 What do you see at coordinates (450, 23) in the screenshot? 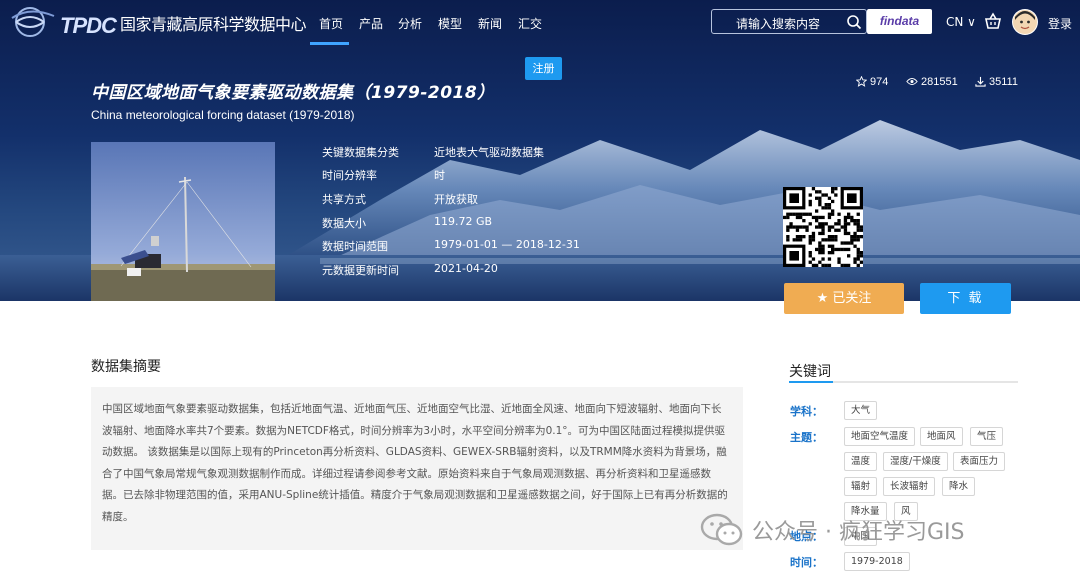
I see `nav-models: 模型` at bounding box center [450, 23].